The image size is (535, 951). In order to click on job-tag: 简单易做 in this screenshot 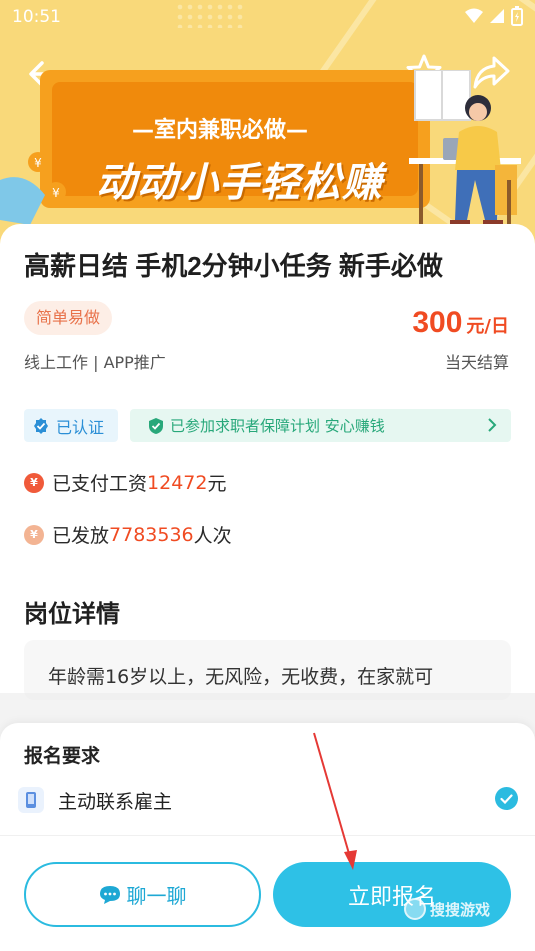, I will do `click(68, 318)`.